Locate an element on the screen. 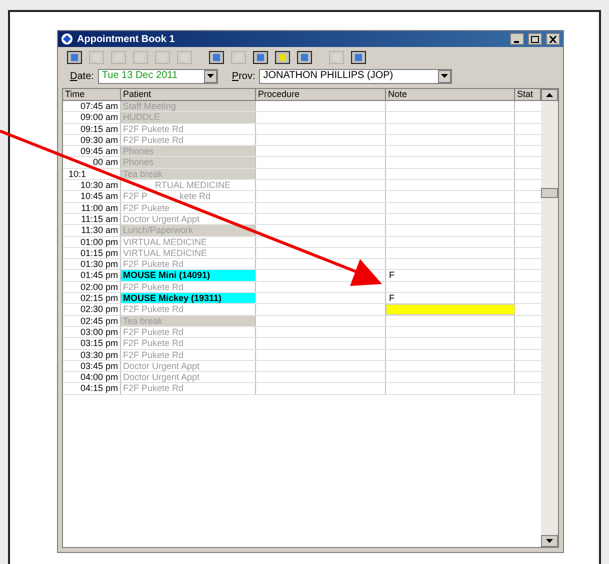  time-text: 03:15 pm is located at coordinates (99, 343).